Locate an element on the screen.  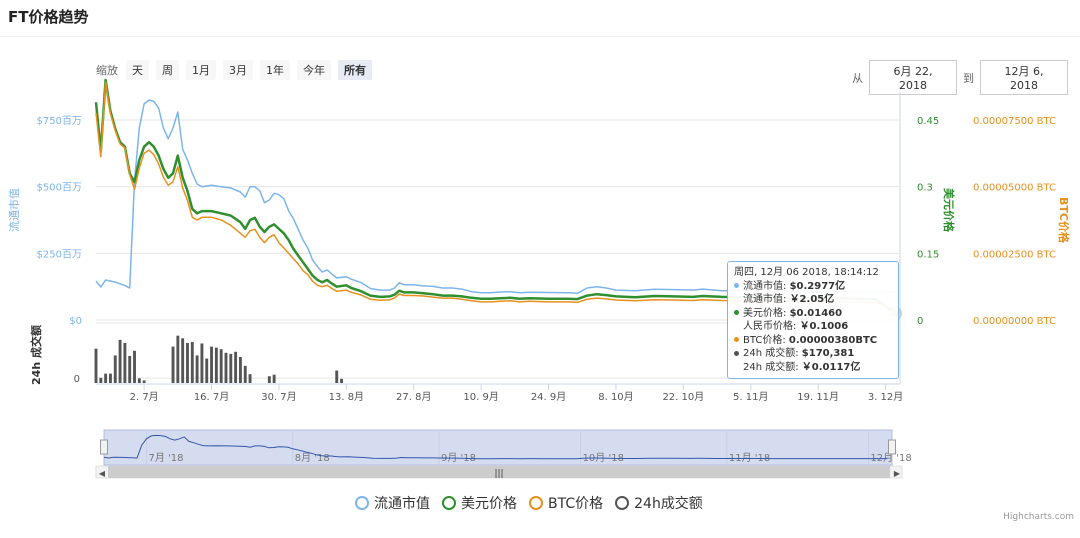
scrollbar-right-arrow-icon: ▶ is located at coordinates (897, 473).